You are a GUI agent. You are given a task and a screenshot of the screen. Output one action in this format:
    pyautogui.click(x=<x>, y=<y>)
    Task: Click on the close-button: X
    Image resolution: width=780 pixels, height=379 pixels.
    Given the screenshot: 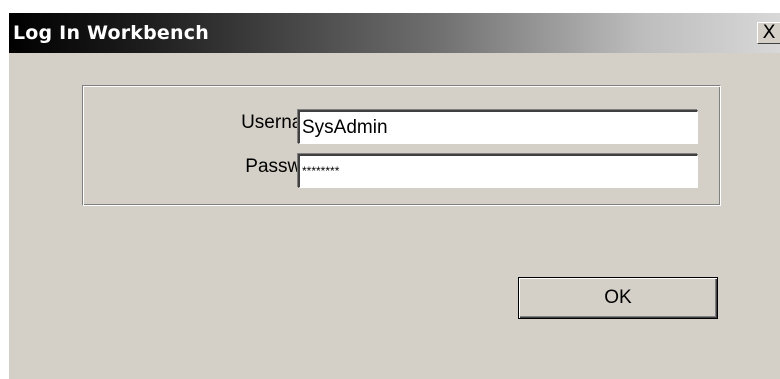 What is the action you would take?
    pyautogui.click(x=768, y=33)
    